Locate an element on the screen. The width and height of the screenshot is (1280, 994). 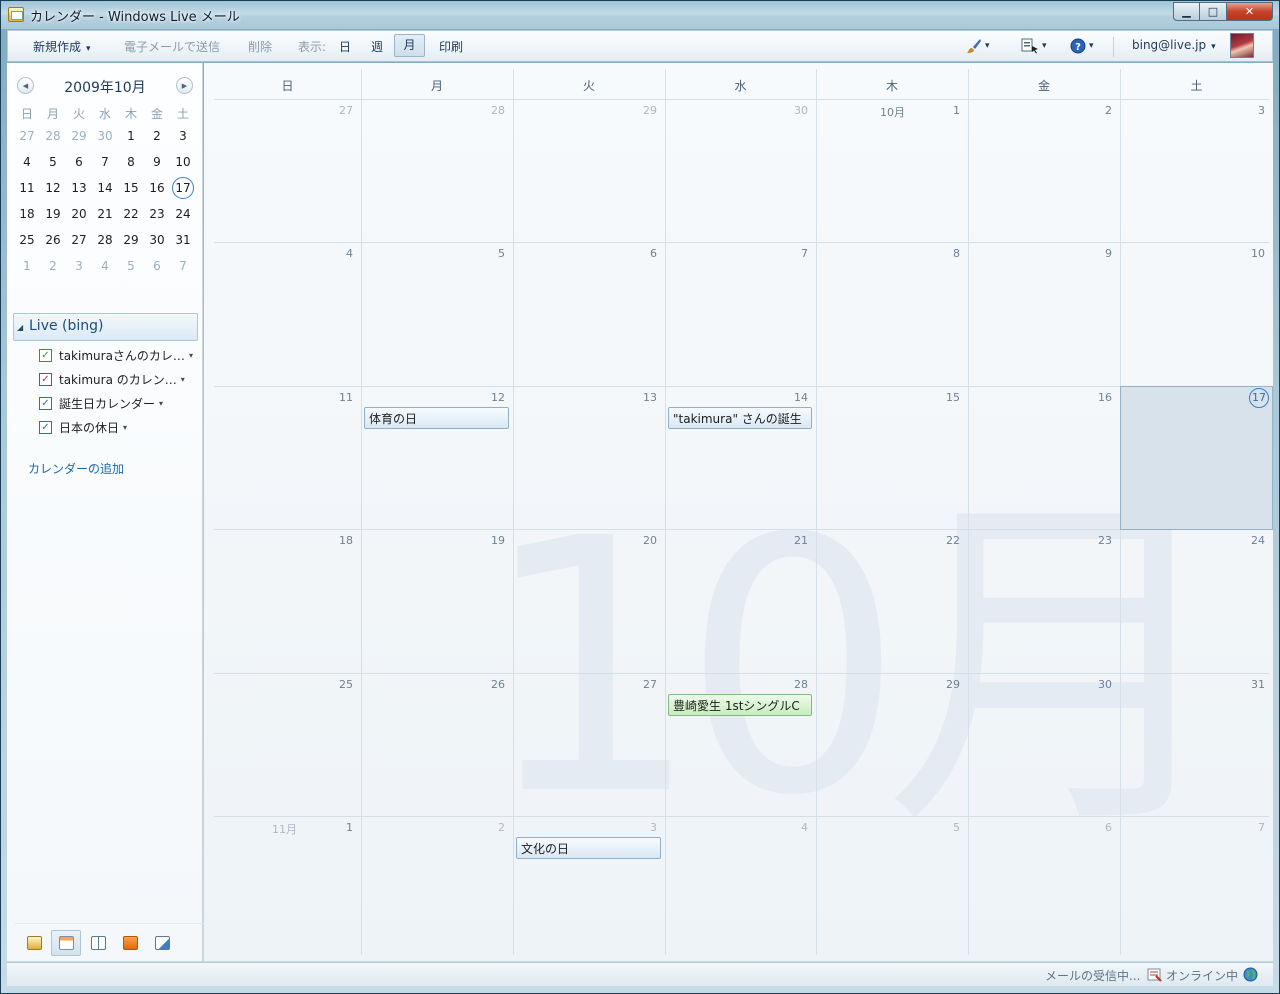
today-day-number: 17 is located at coordinates (1259, 398).